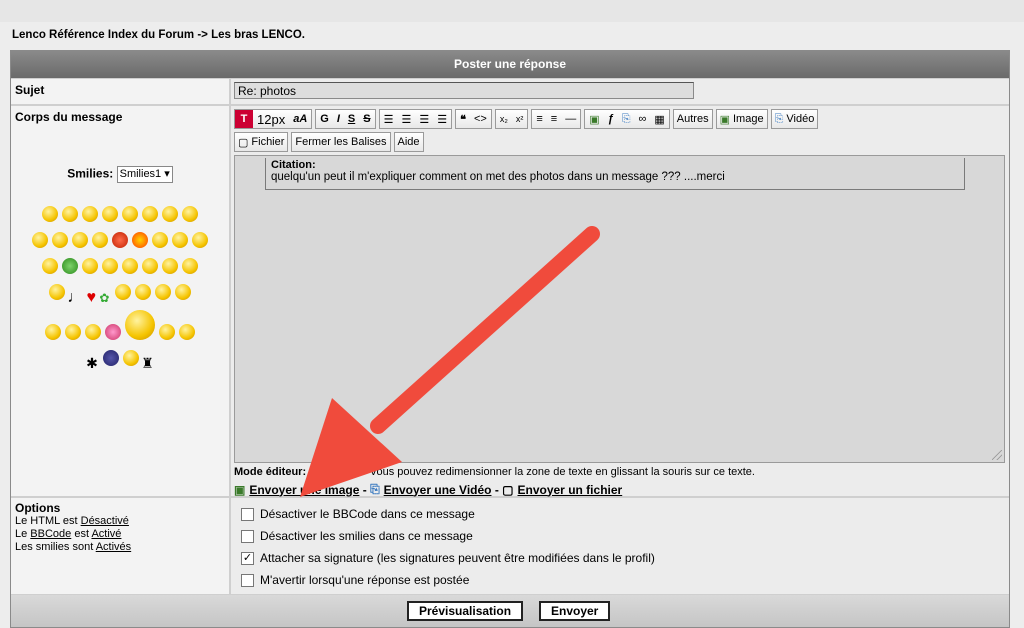  Describe the element at coordinates (147, 363) in the screenshot. I see `person-icon: ♜` at that location.